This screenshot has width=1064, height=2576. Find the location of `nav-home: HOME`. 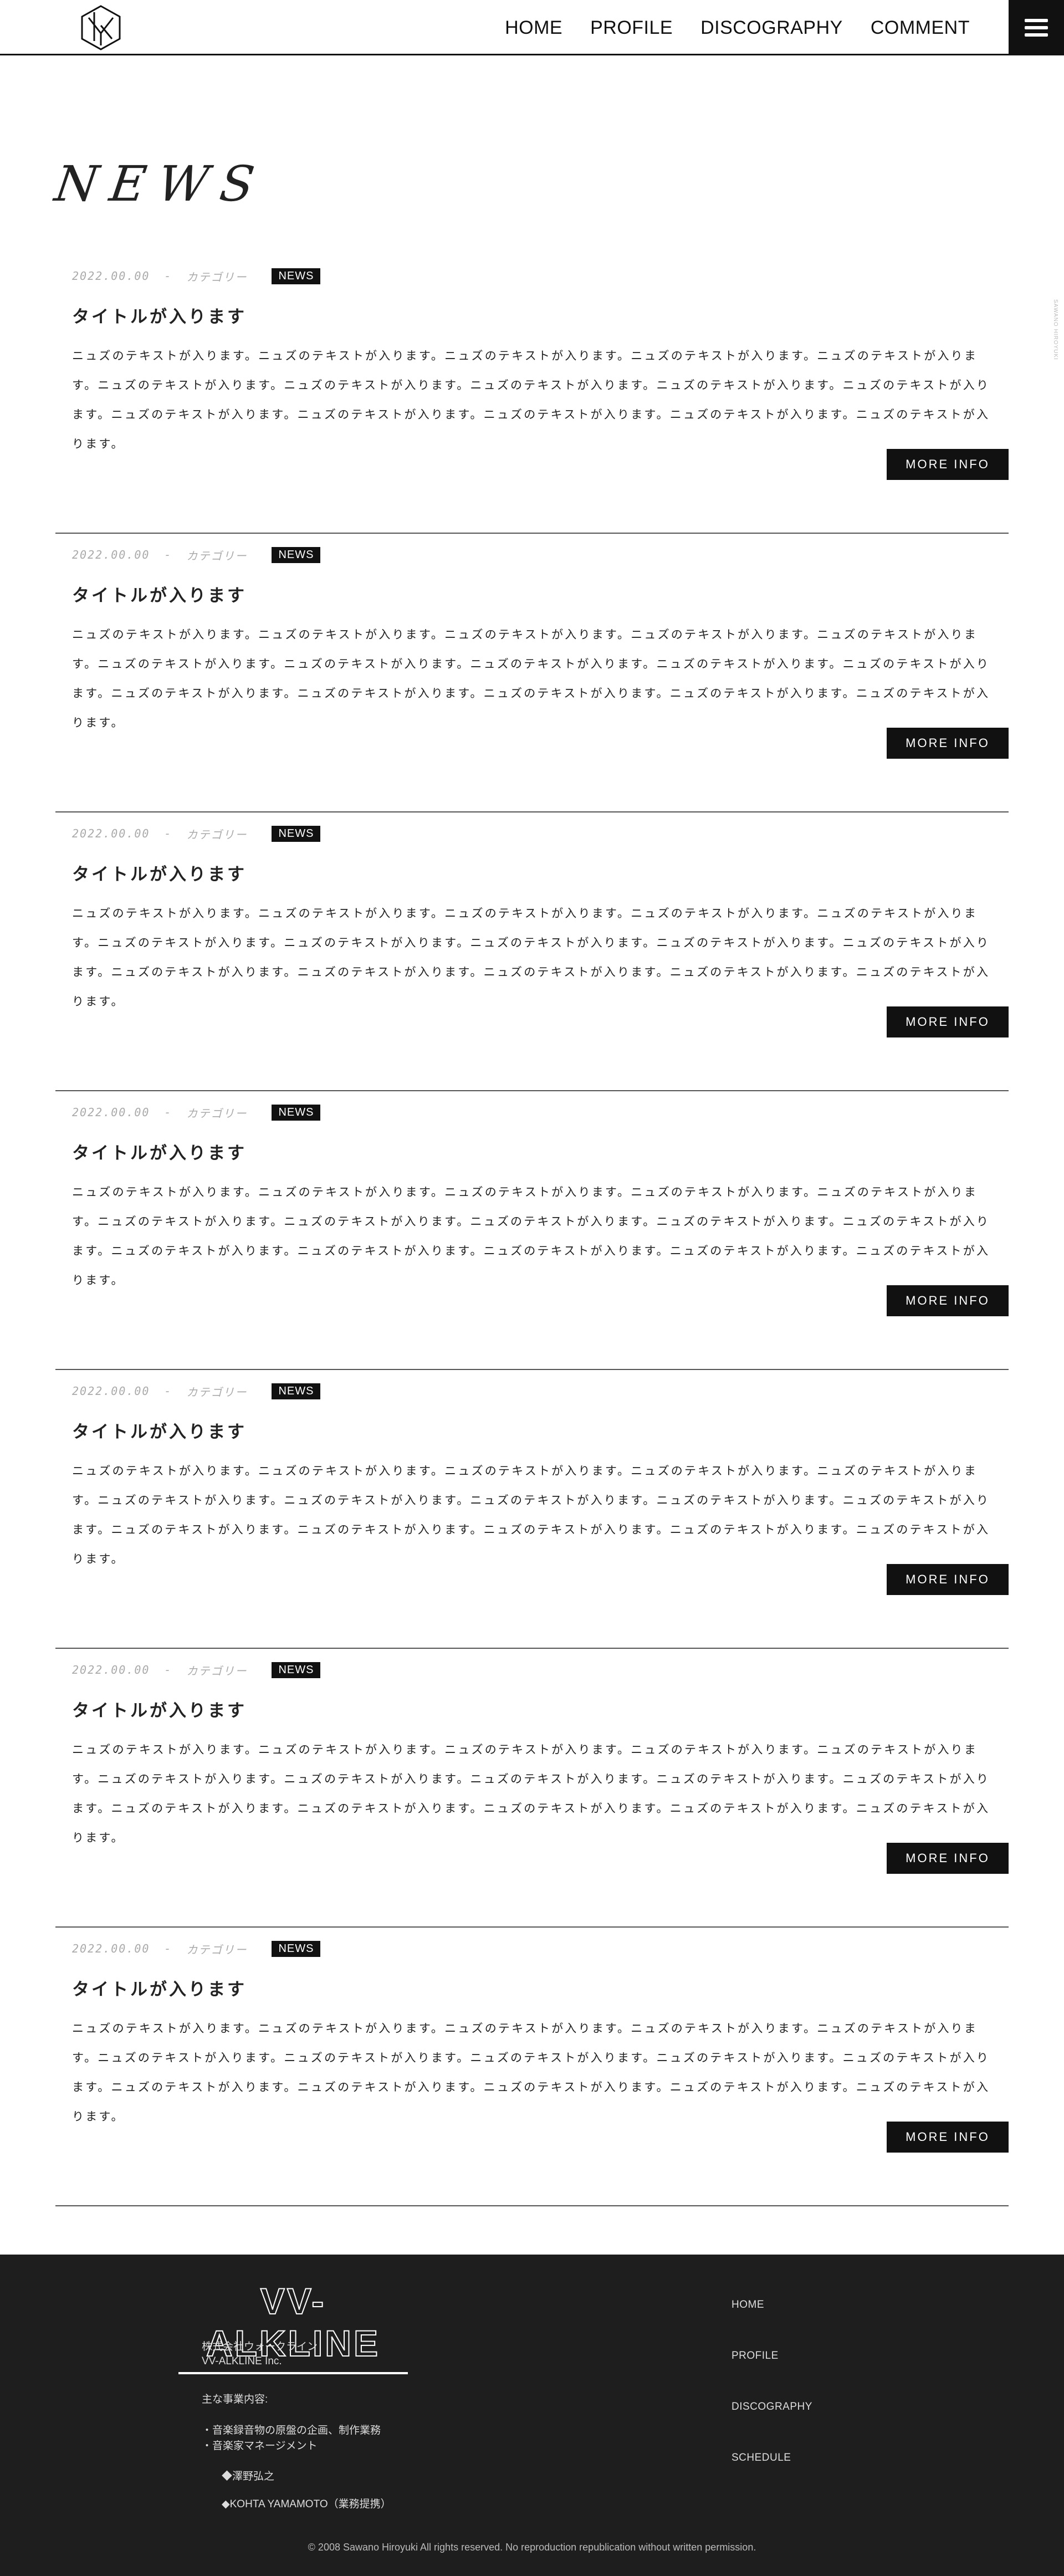

nav-home: HOME is located at coordinates (533, 28).